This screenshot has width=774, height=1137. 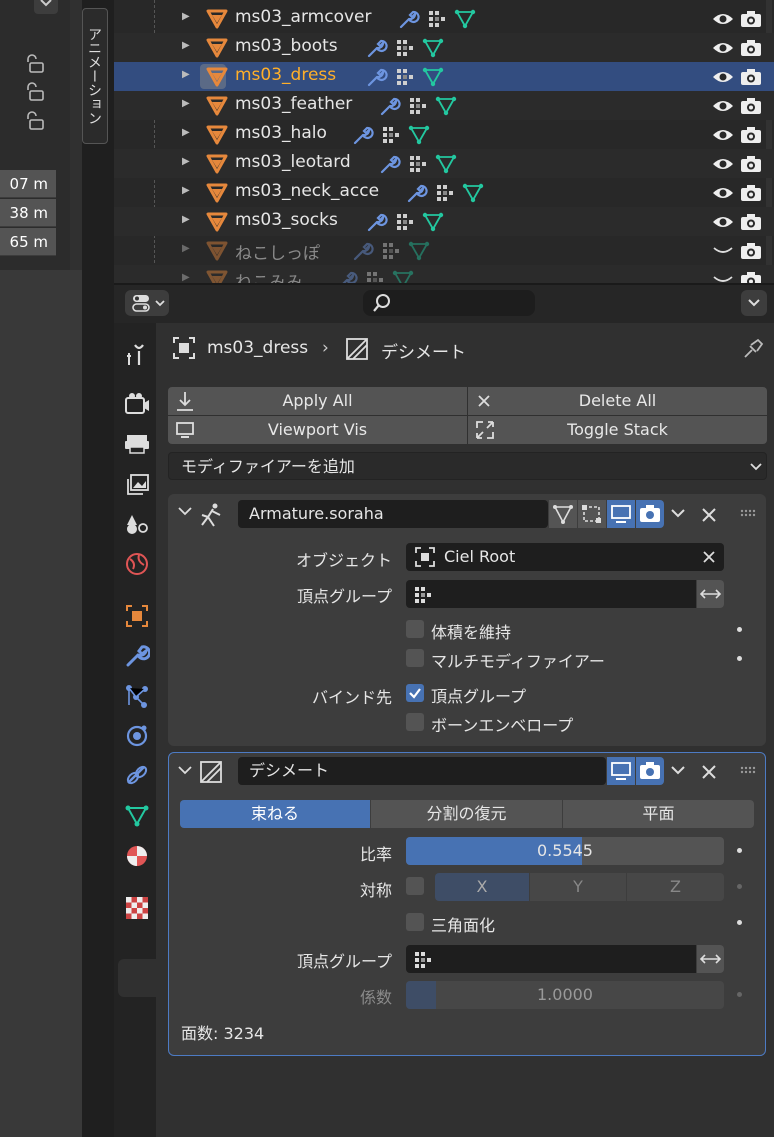 What do you see at coordinates (137, 486) in the screenshot?
I see `tab-view-layer` at bounding box center [137, 486].